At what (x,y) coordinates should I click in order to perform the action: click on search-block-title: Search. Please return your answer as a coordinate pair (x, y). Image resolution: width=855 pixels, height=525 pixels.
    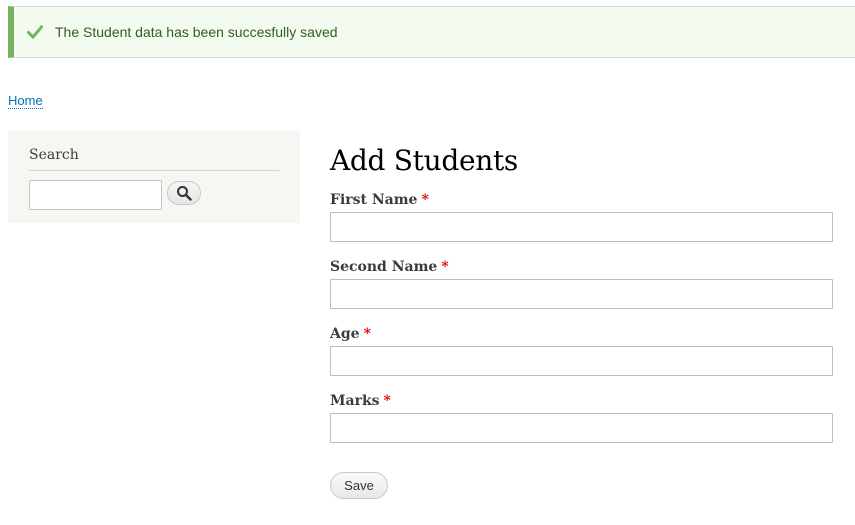
    Looking at the image, I should click on (54, 155).